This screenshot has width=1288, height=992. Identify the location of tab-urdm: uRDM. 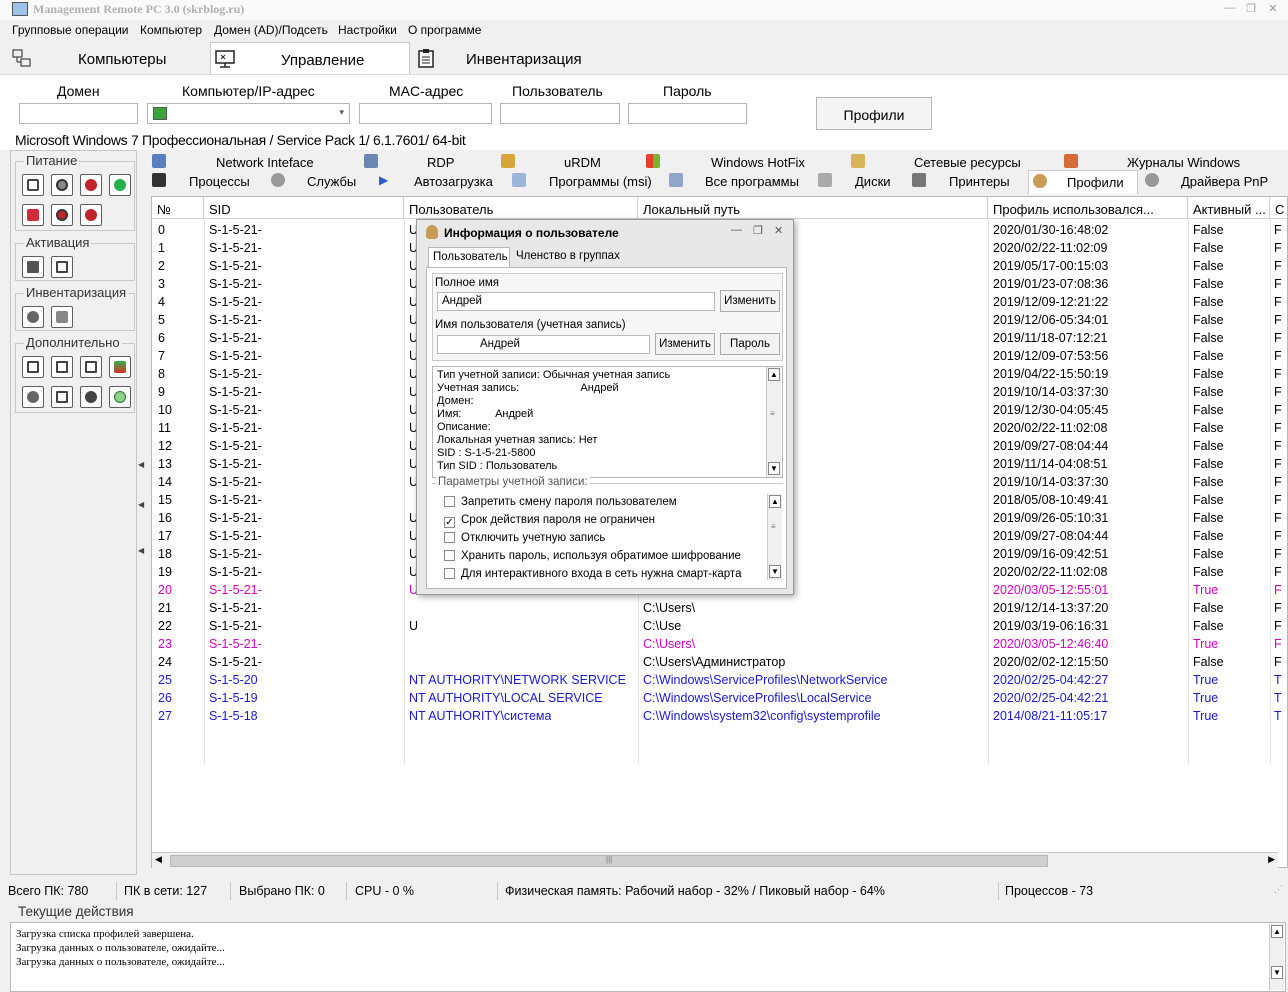
(551, 162).